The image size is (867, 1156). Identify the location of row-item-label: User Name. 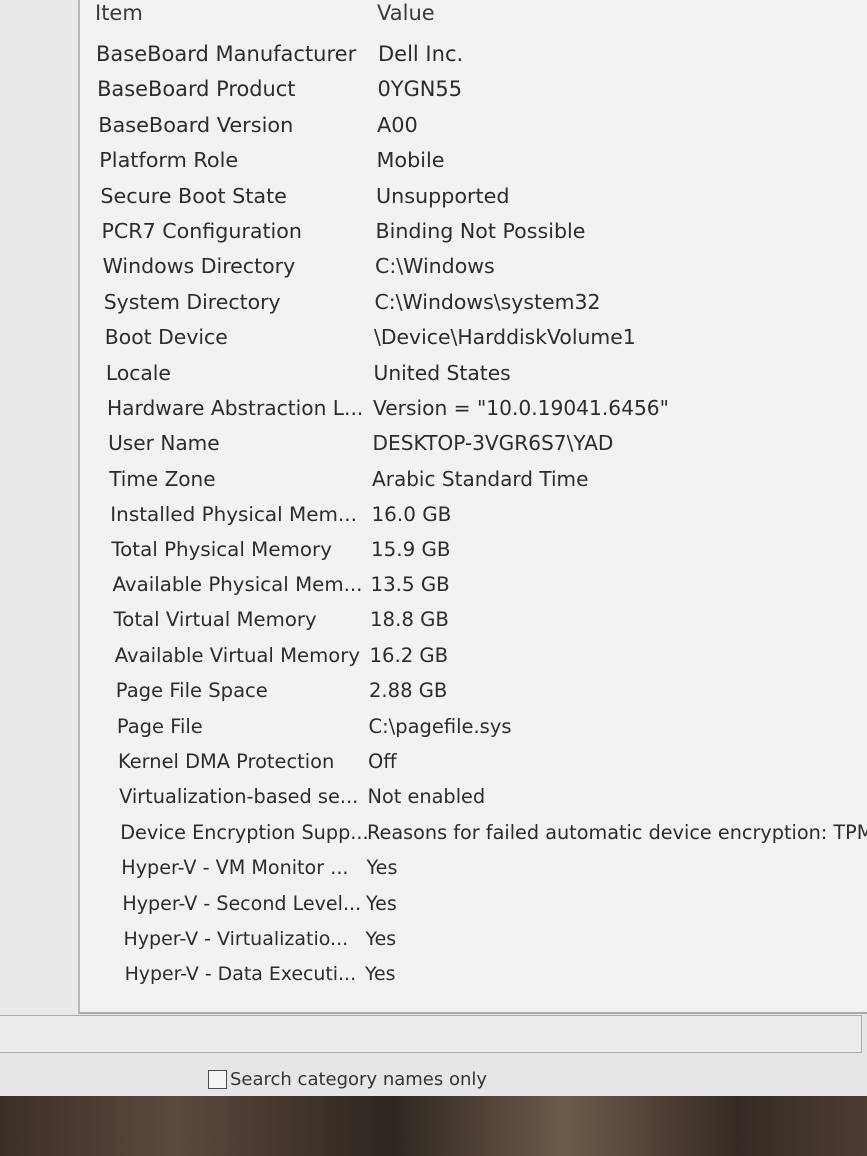
(164, 443).